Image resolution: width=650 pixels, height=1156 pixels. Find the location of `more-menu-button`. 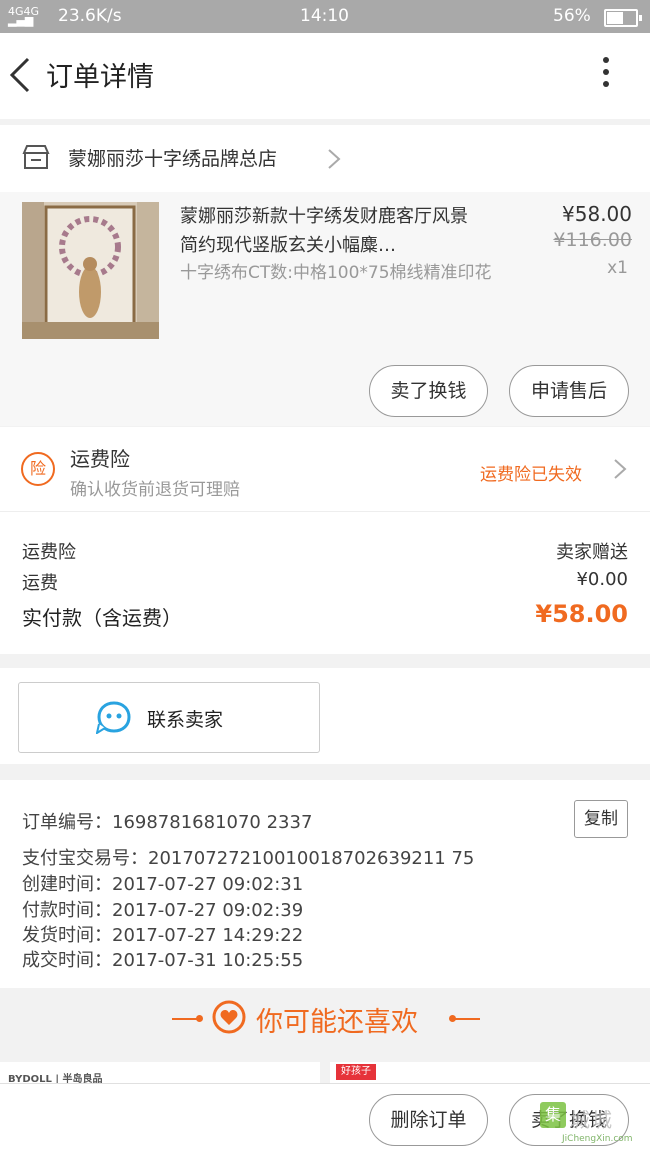

more-menu-button is located at coordinates (606, 77).